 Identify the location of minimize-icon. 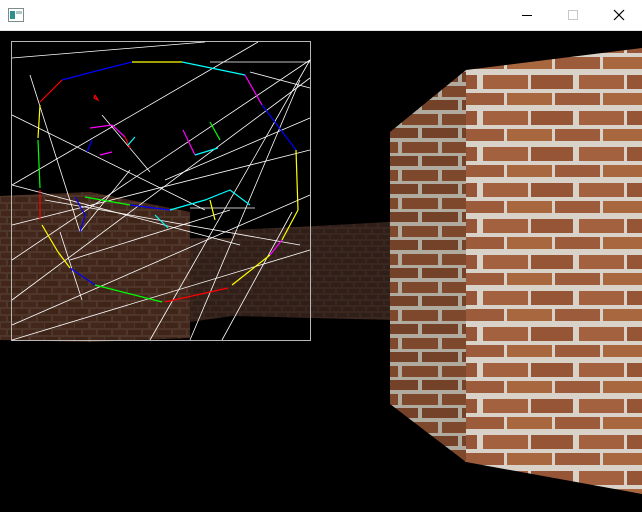
(527, 15).